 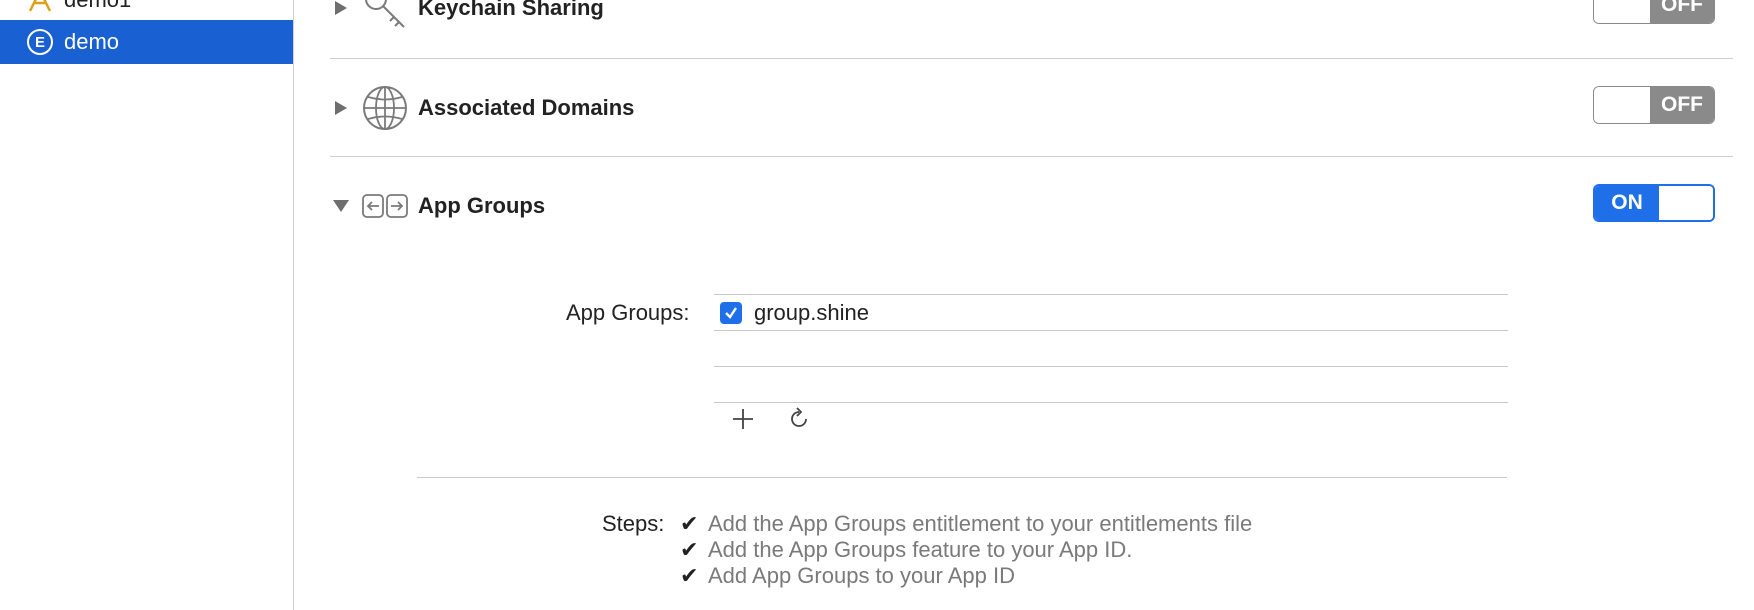 What do you see at coordinates (731, 312) in the screenshot?
I see `group-checkbox` at bounding box center [731, 312].